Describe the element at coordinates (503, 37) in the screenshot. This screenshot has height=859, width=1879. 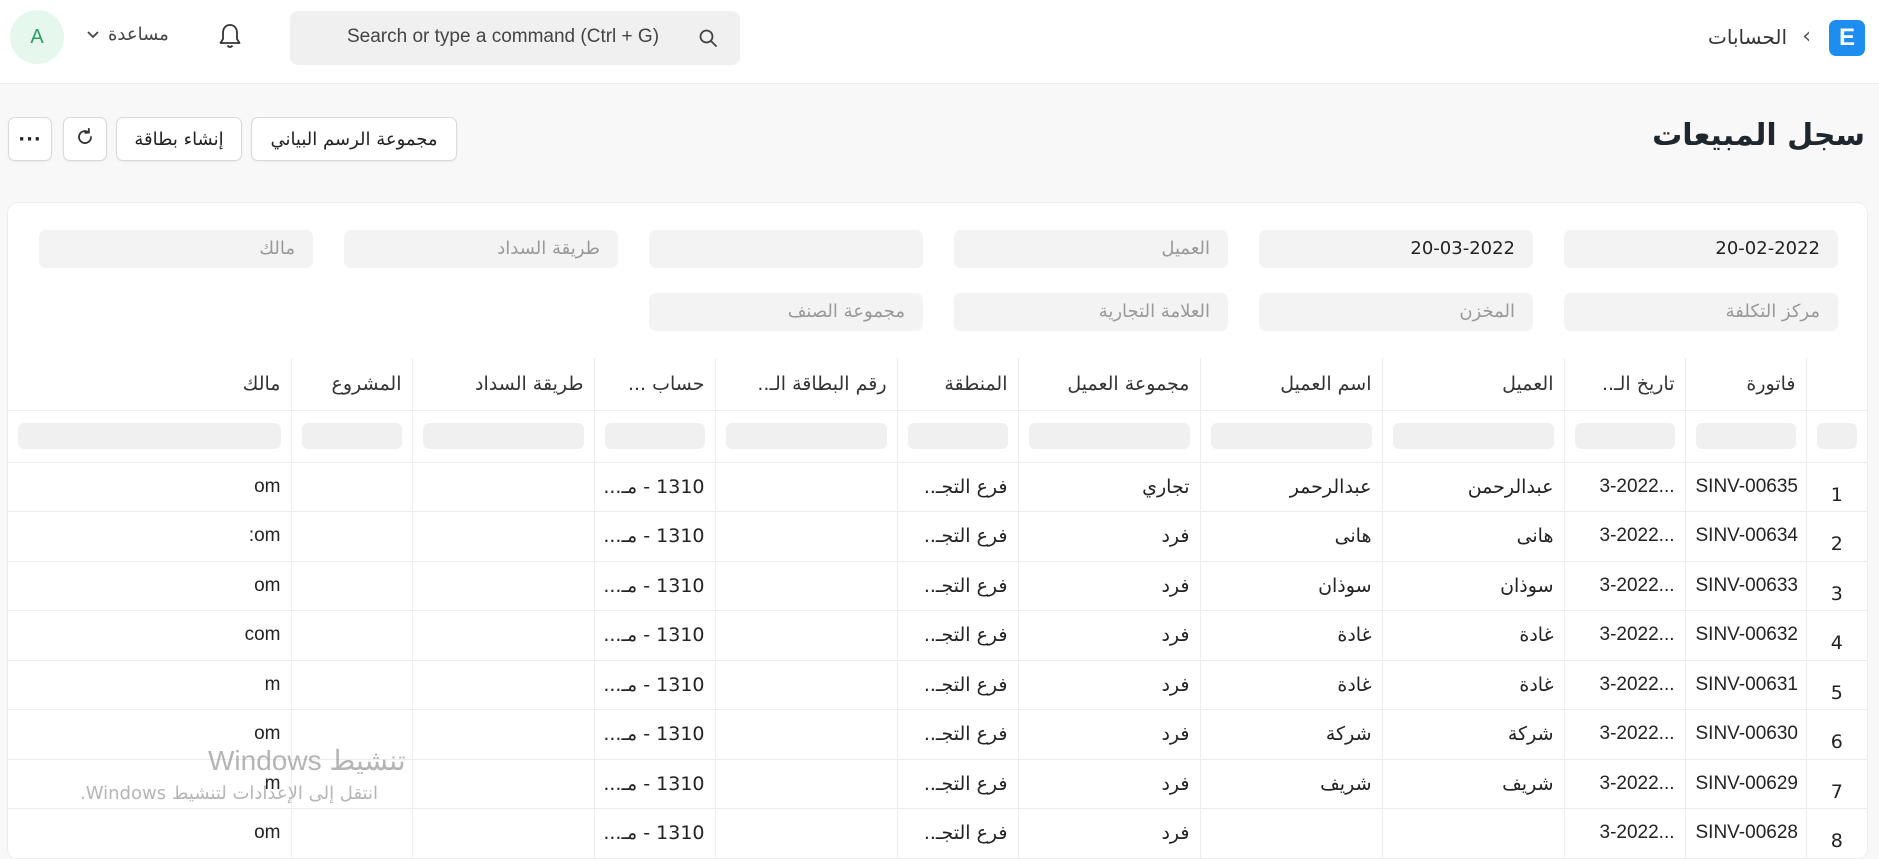
I see `search-input: Search or type a command (Ctrl + G)` at that location.